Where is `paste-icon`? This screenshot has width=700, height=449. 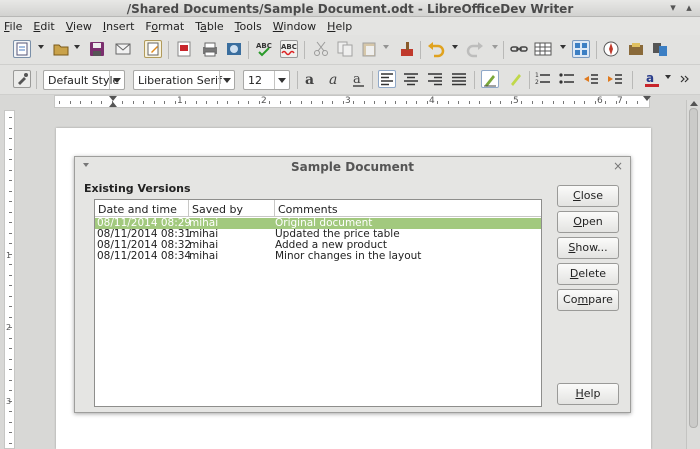 paste-icon is located at coordinates (369, 49).